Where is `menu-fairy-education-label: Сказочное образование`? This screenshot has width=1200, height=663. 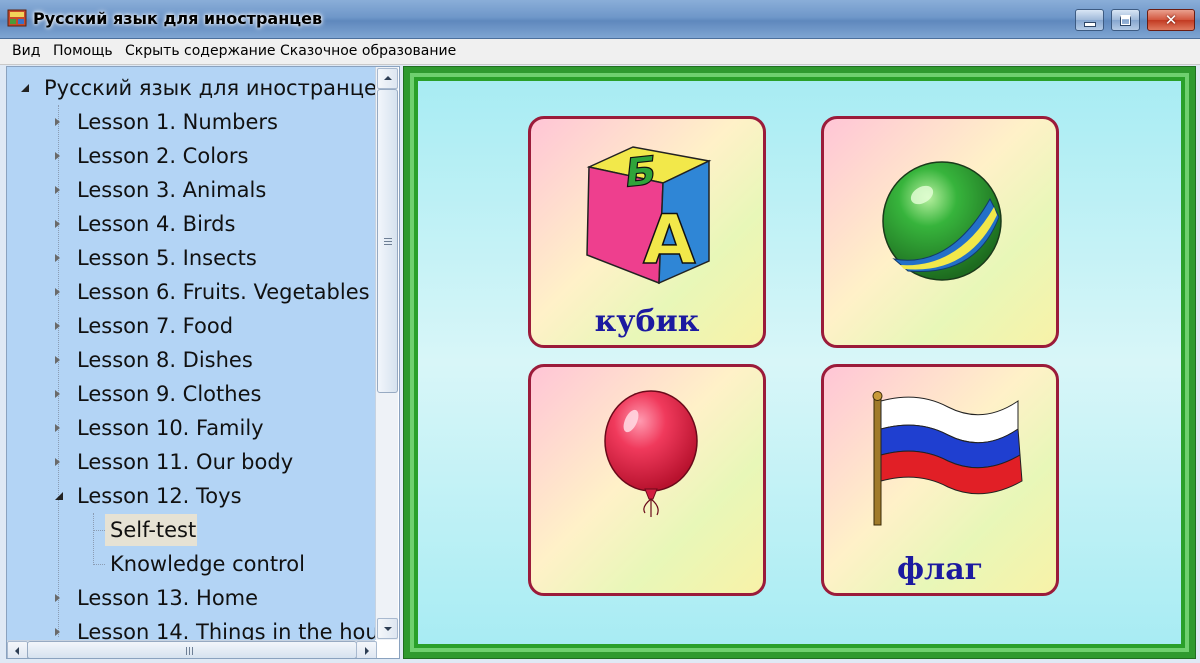
menu-fairy-education-label: Сказочное образование is located at coordinates (368, 51).